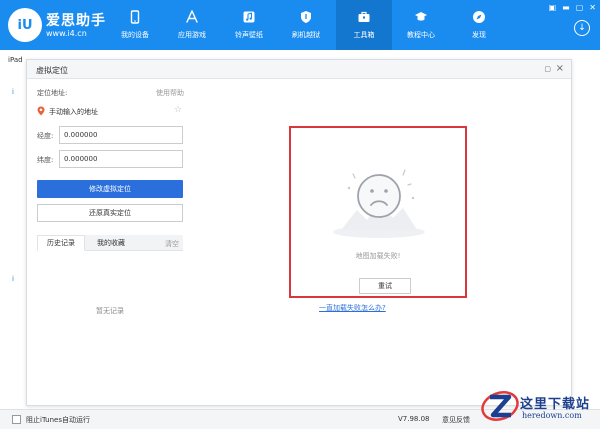  Describe the element at coordinates (73, 112) in the screenshot. I see `address-placeholder: 手动输入的地址` at that location.